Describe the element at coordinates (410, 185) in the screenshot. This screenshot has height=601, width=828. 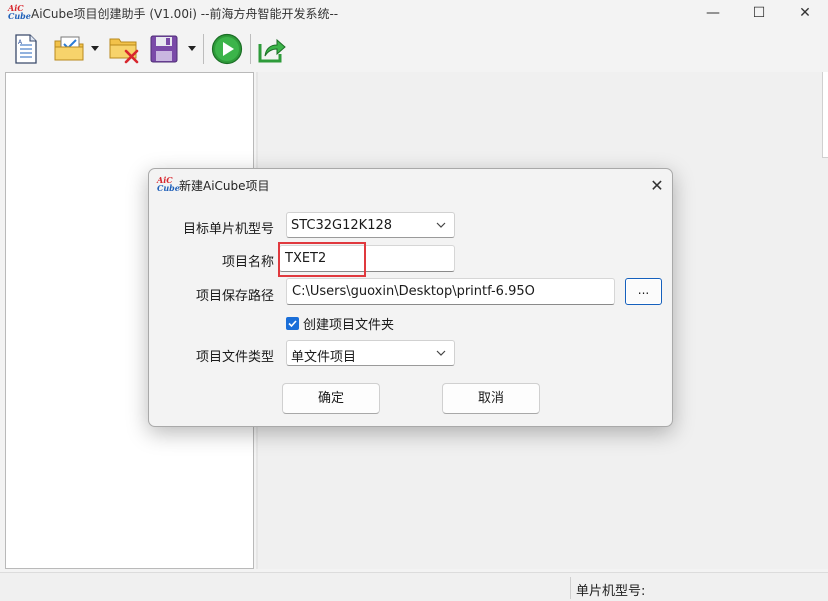
I see `dialog-title-bar: AiC Cube 新建AiCube项目 ✕` at that location.